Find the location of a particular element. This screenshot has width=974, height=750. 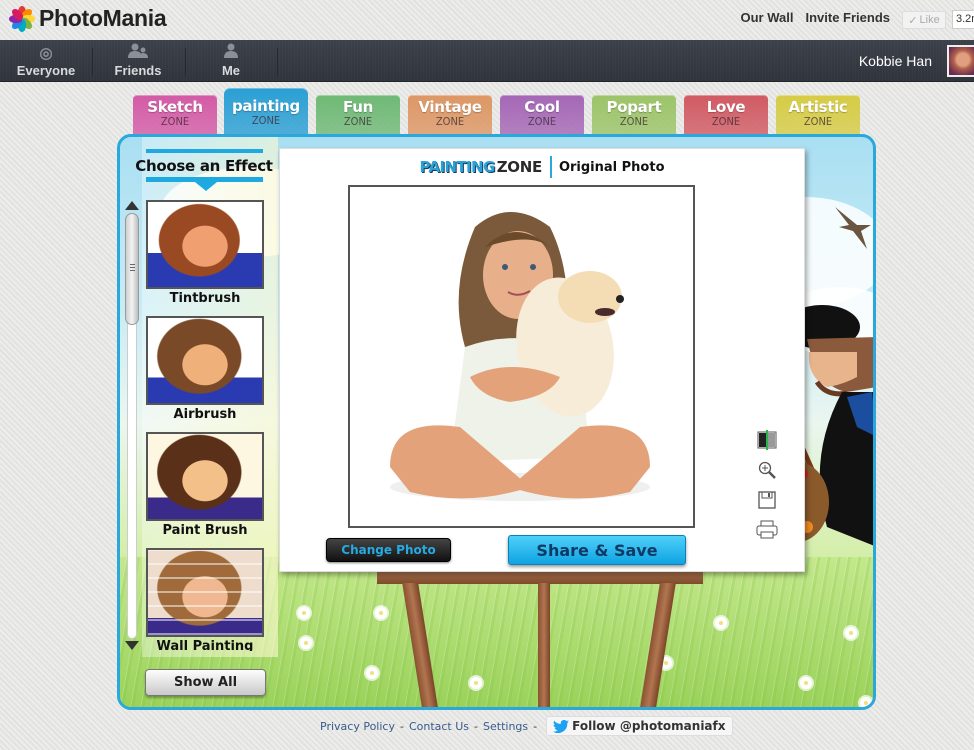

nav-everyone: ◎ Everyone is located at coordinates (46, 61).